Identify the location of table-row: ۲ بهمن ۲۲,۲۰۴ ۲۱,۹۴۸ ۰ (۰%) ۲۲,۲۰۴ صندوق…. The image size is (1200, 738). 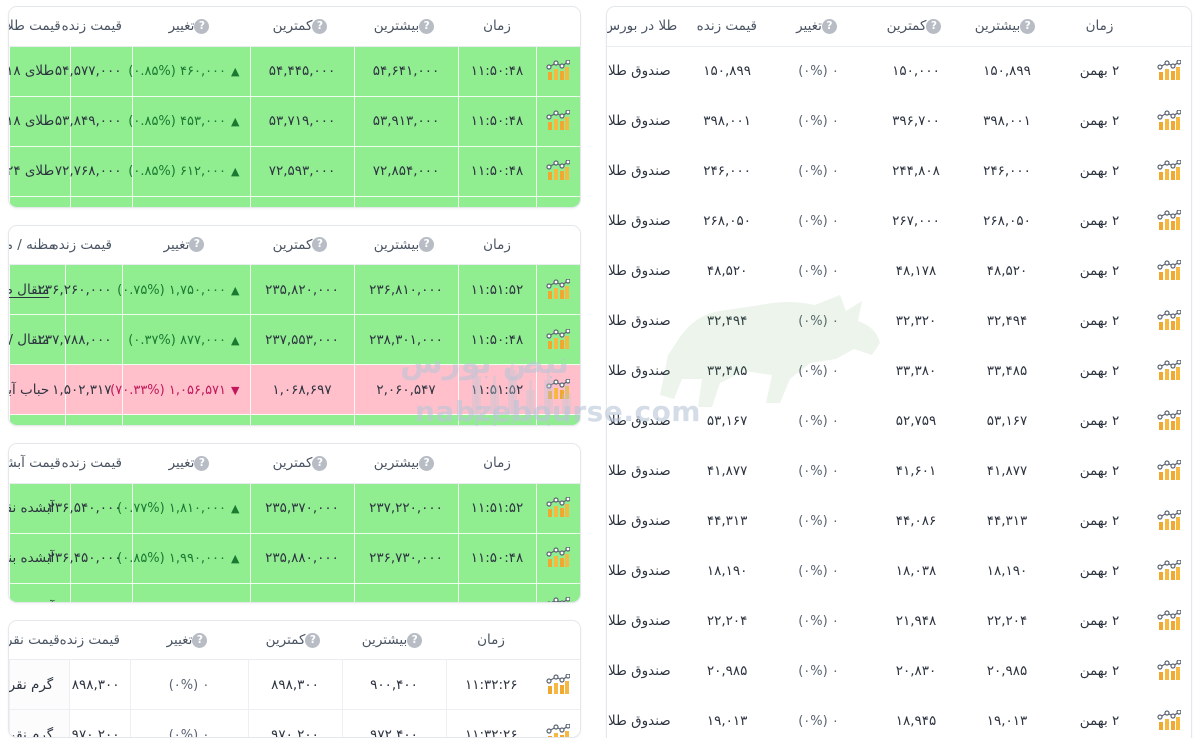
(899, 621).